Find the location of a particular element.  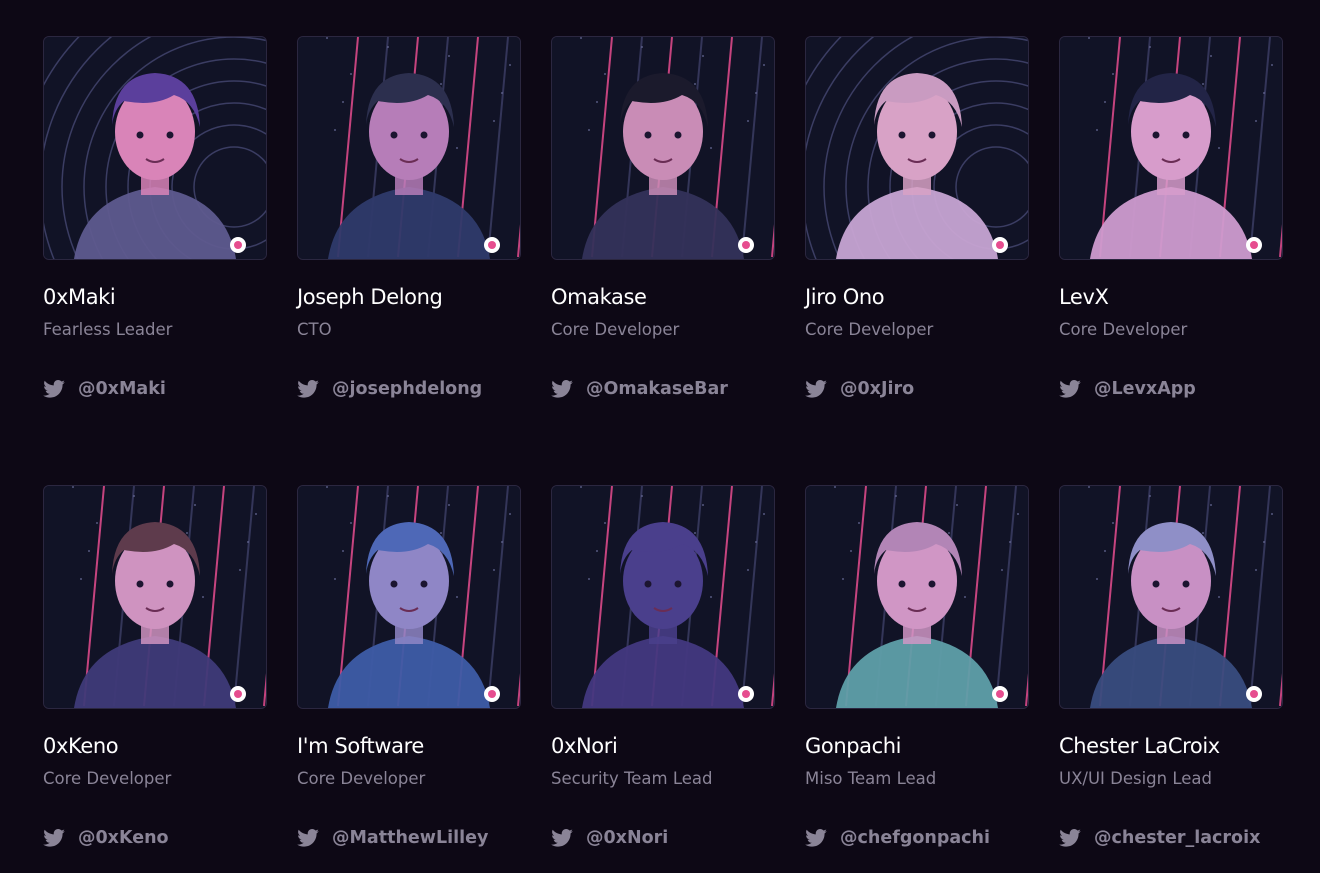

twitter-link: @LevxApp is located at coordinates (1127, 389).